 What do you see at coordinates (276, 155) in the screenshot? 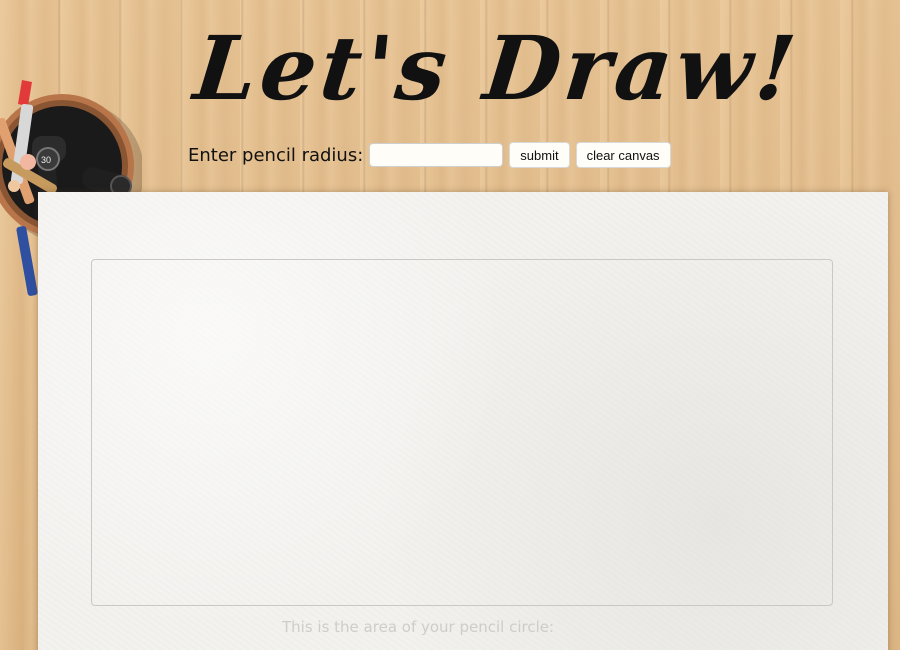
I see `pencil-radius-label: Enter pencil radius:` at bounding box center [276, 155].